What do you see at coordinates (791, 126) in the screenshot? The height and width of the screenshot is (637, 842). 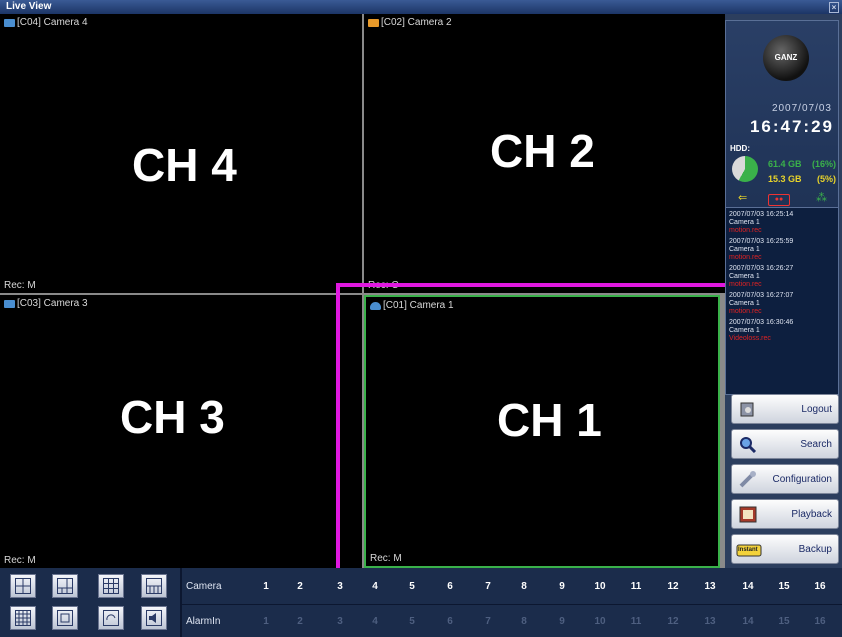 I see `time-display: 16:47:29` at bounding box center [791, 126].